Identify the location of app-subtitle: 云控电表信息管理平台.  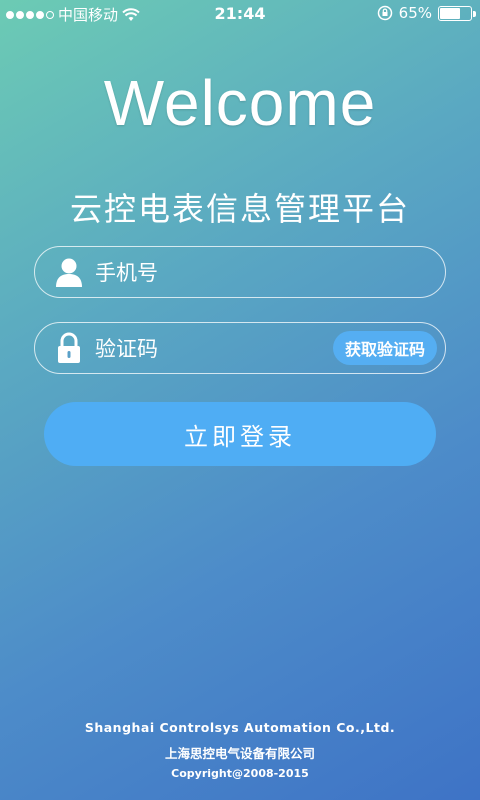
(239, 209).